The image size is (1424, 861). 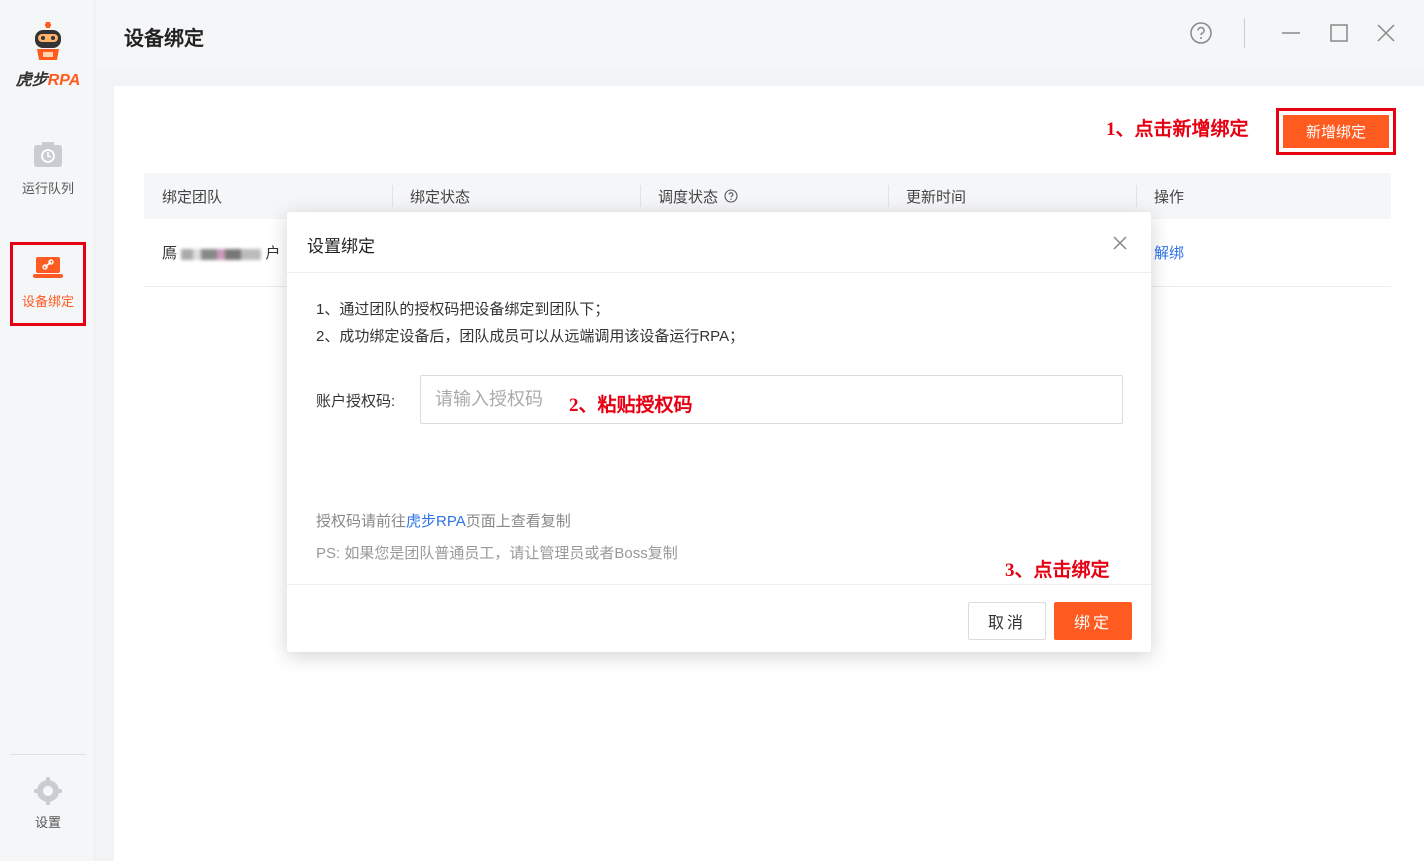 What do you see at coordinates (1263, 252) in the screenshot?
I see `unbind-link: 解绑` at bounding box center [1263, 252].